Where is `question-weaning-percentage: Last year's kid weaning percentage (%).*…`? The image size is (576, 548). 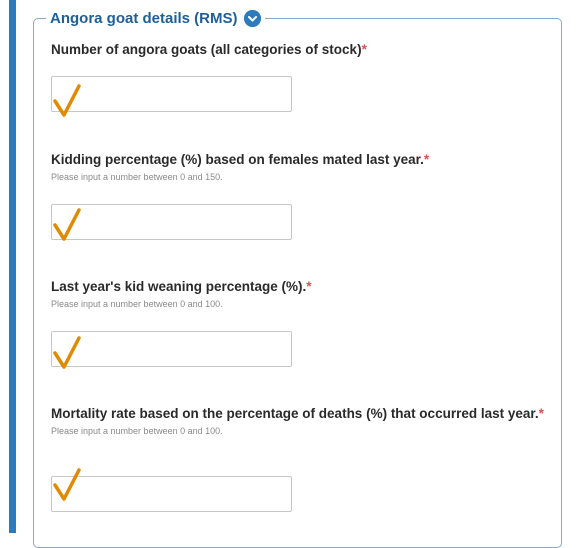
question-weaning-percentage: Last year's kid weaning percentage (%).*… is located at coordinates (301, 293).